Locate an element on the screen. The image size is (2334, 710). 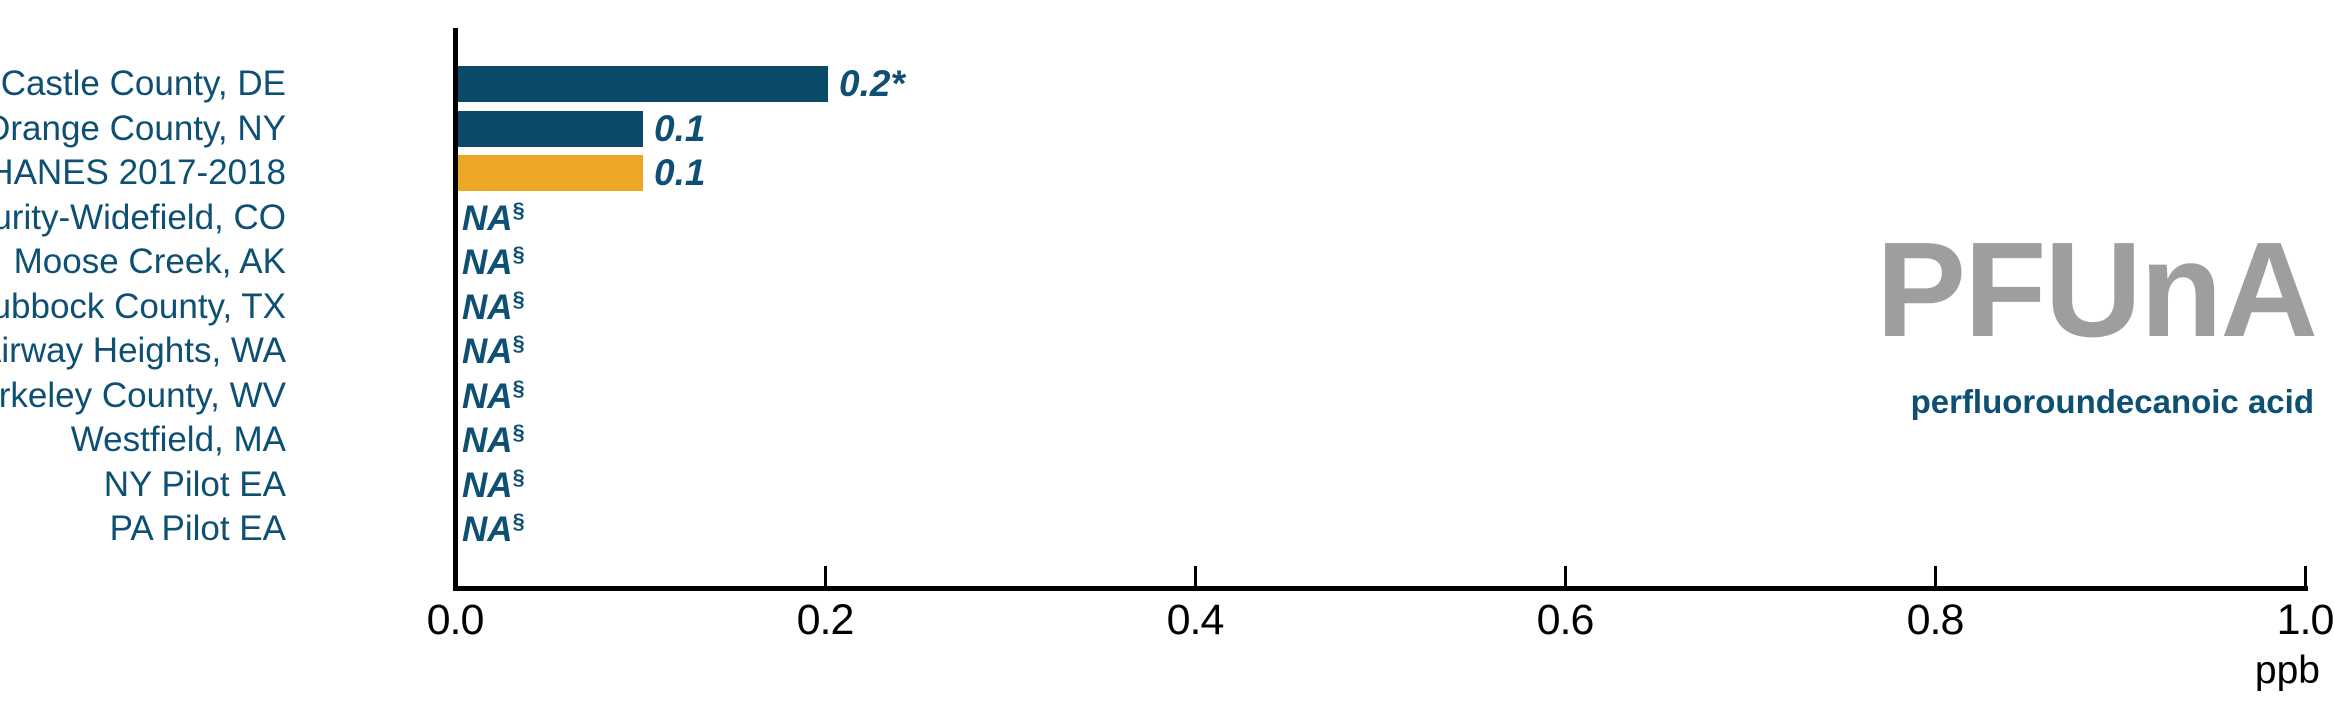
bar-row: PA Pilot EA NA§ is located at coordinates (1167, 529).